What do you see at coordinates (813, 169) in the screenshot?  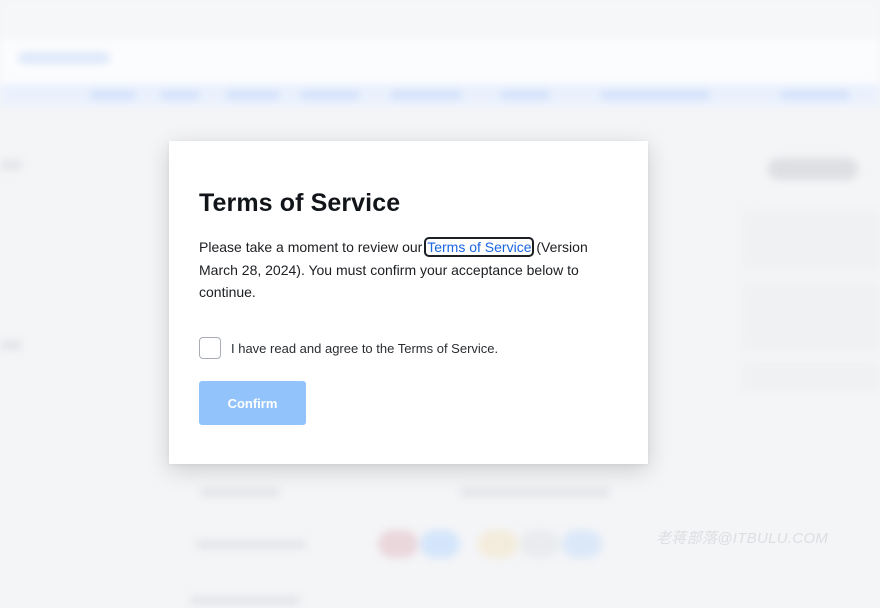 I see `background-sidebar-pill` at bounding box center [813, 169].